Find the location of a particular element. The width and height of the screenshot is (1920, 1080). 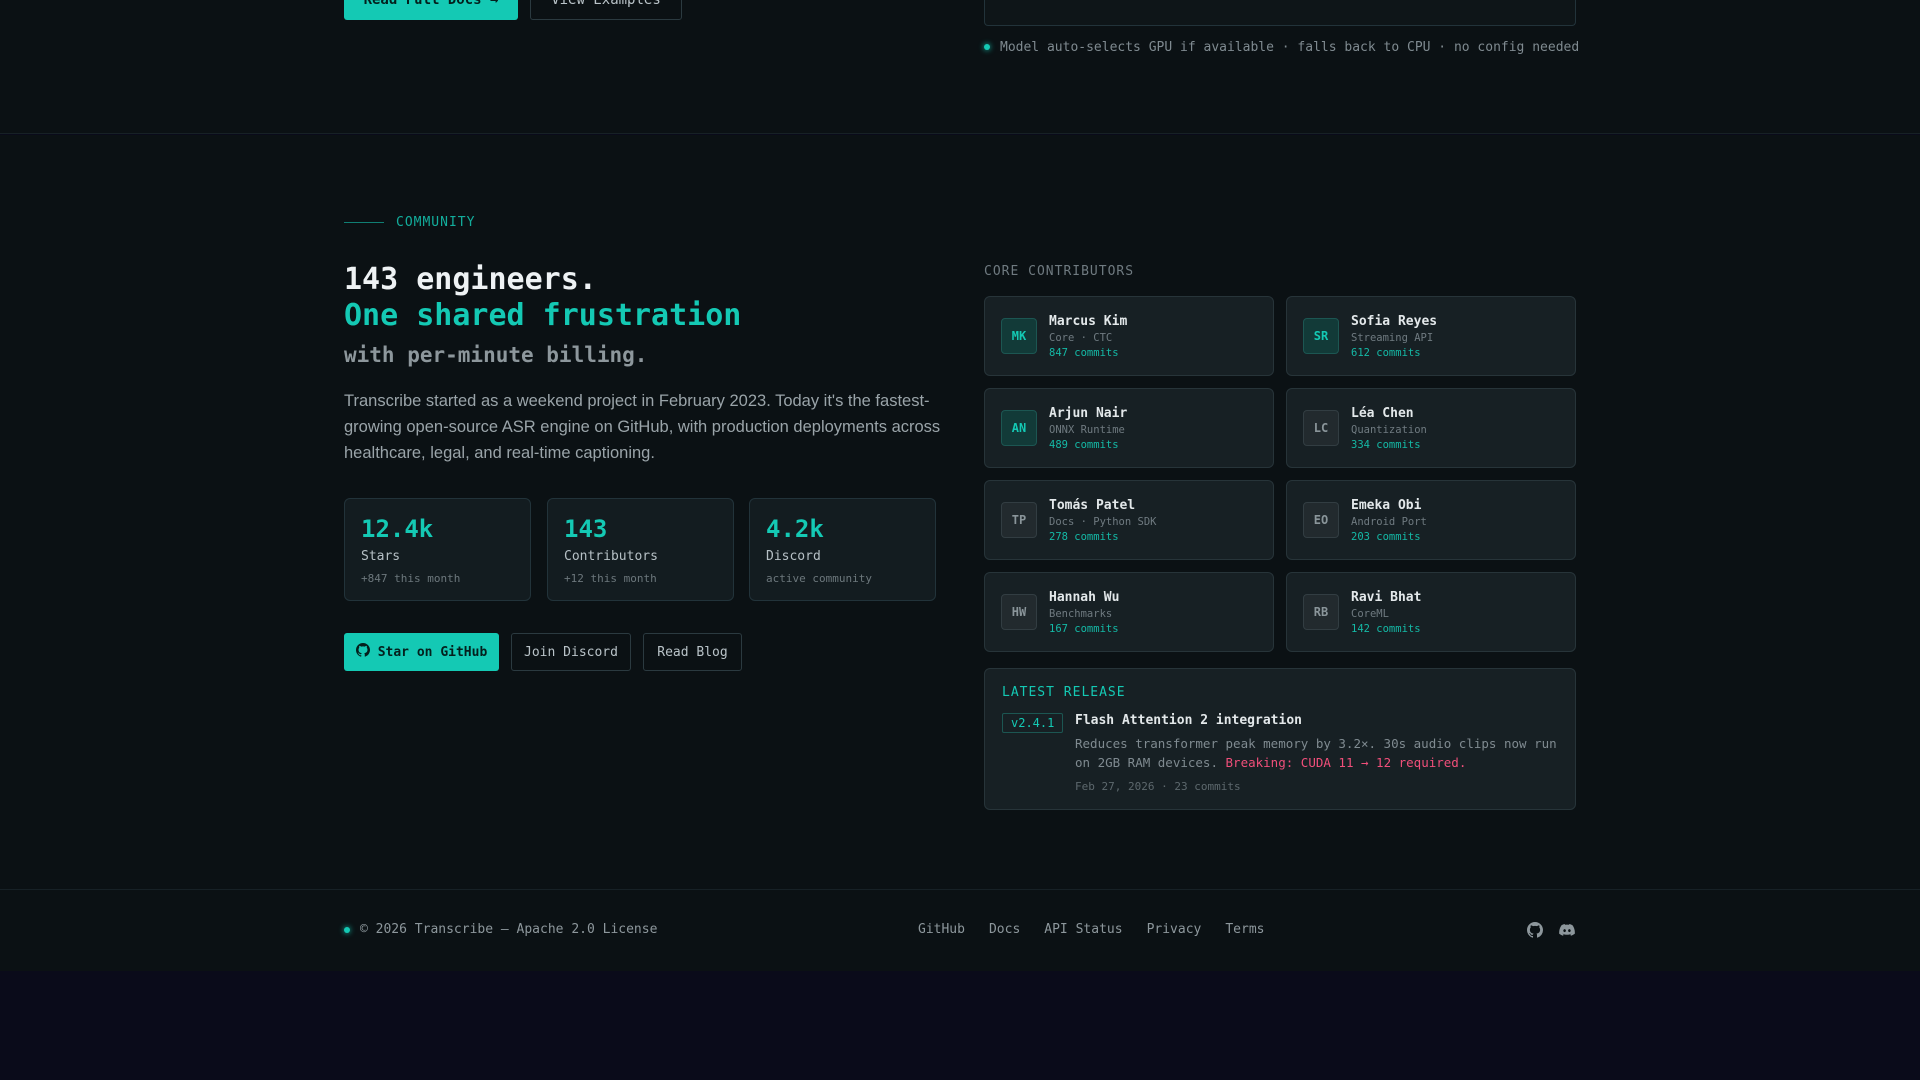

stat-card-discord: 4.2k Discord active community is located at coordinates (842, 549).